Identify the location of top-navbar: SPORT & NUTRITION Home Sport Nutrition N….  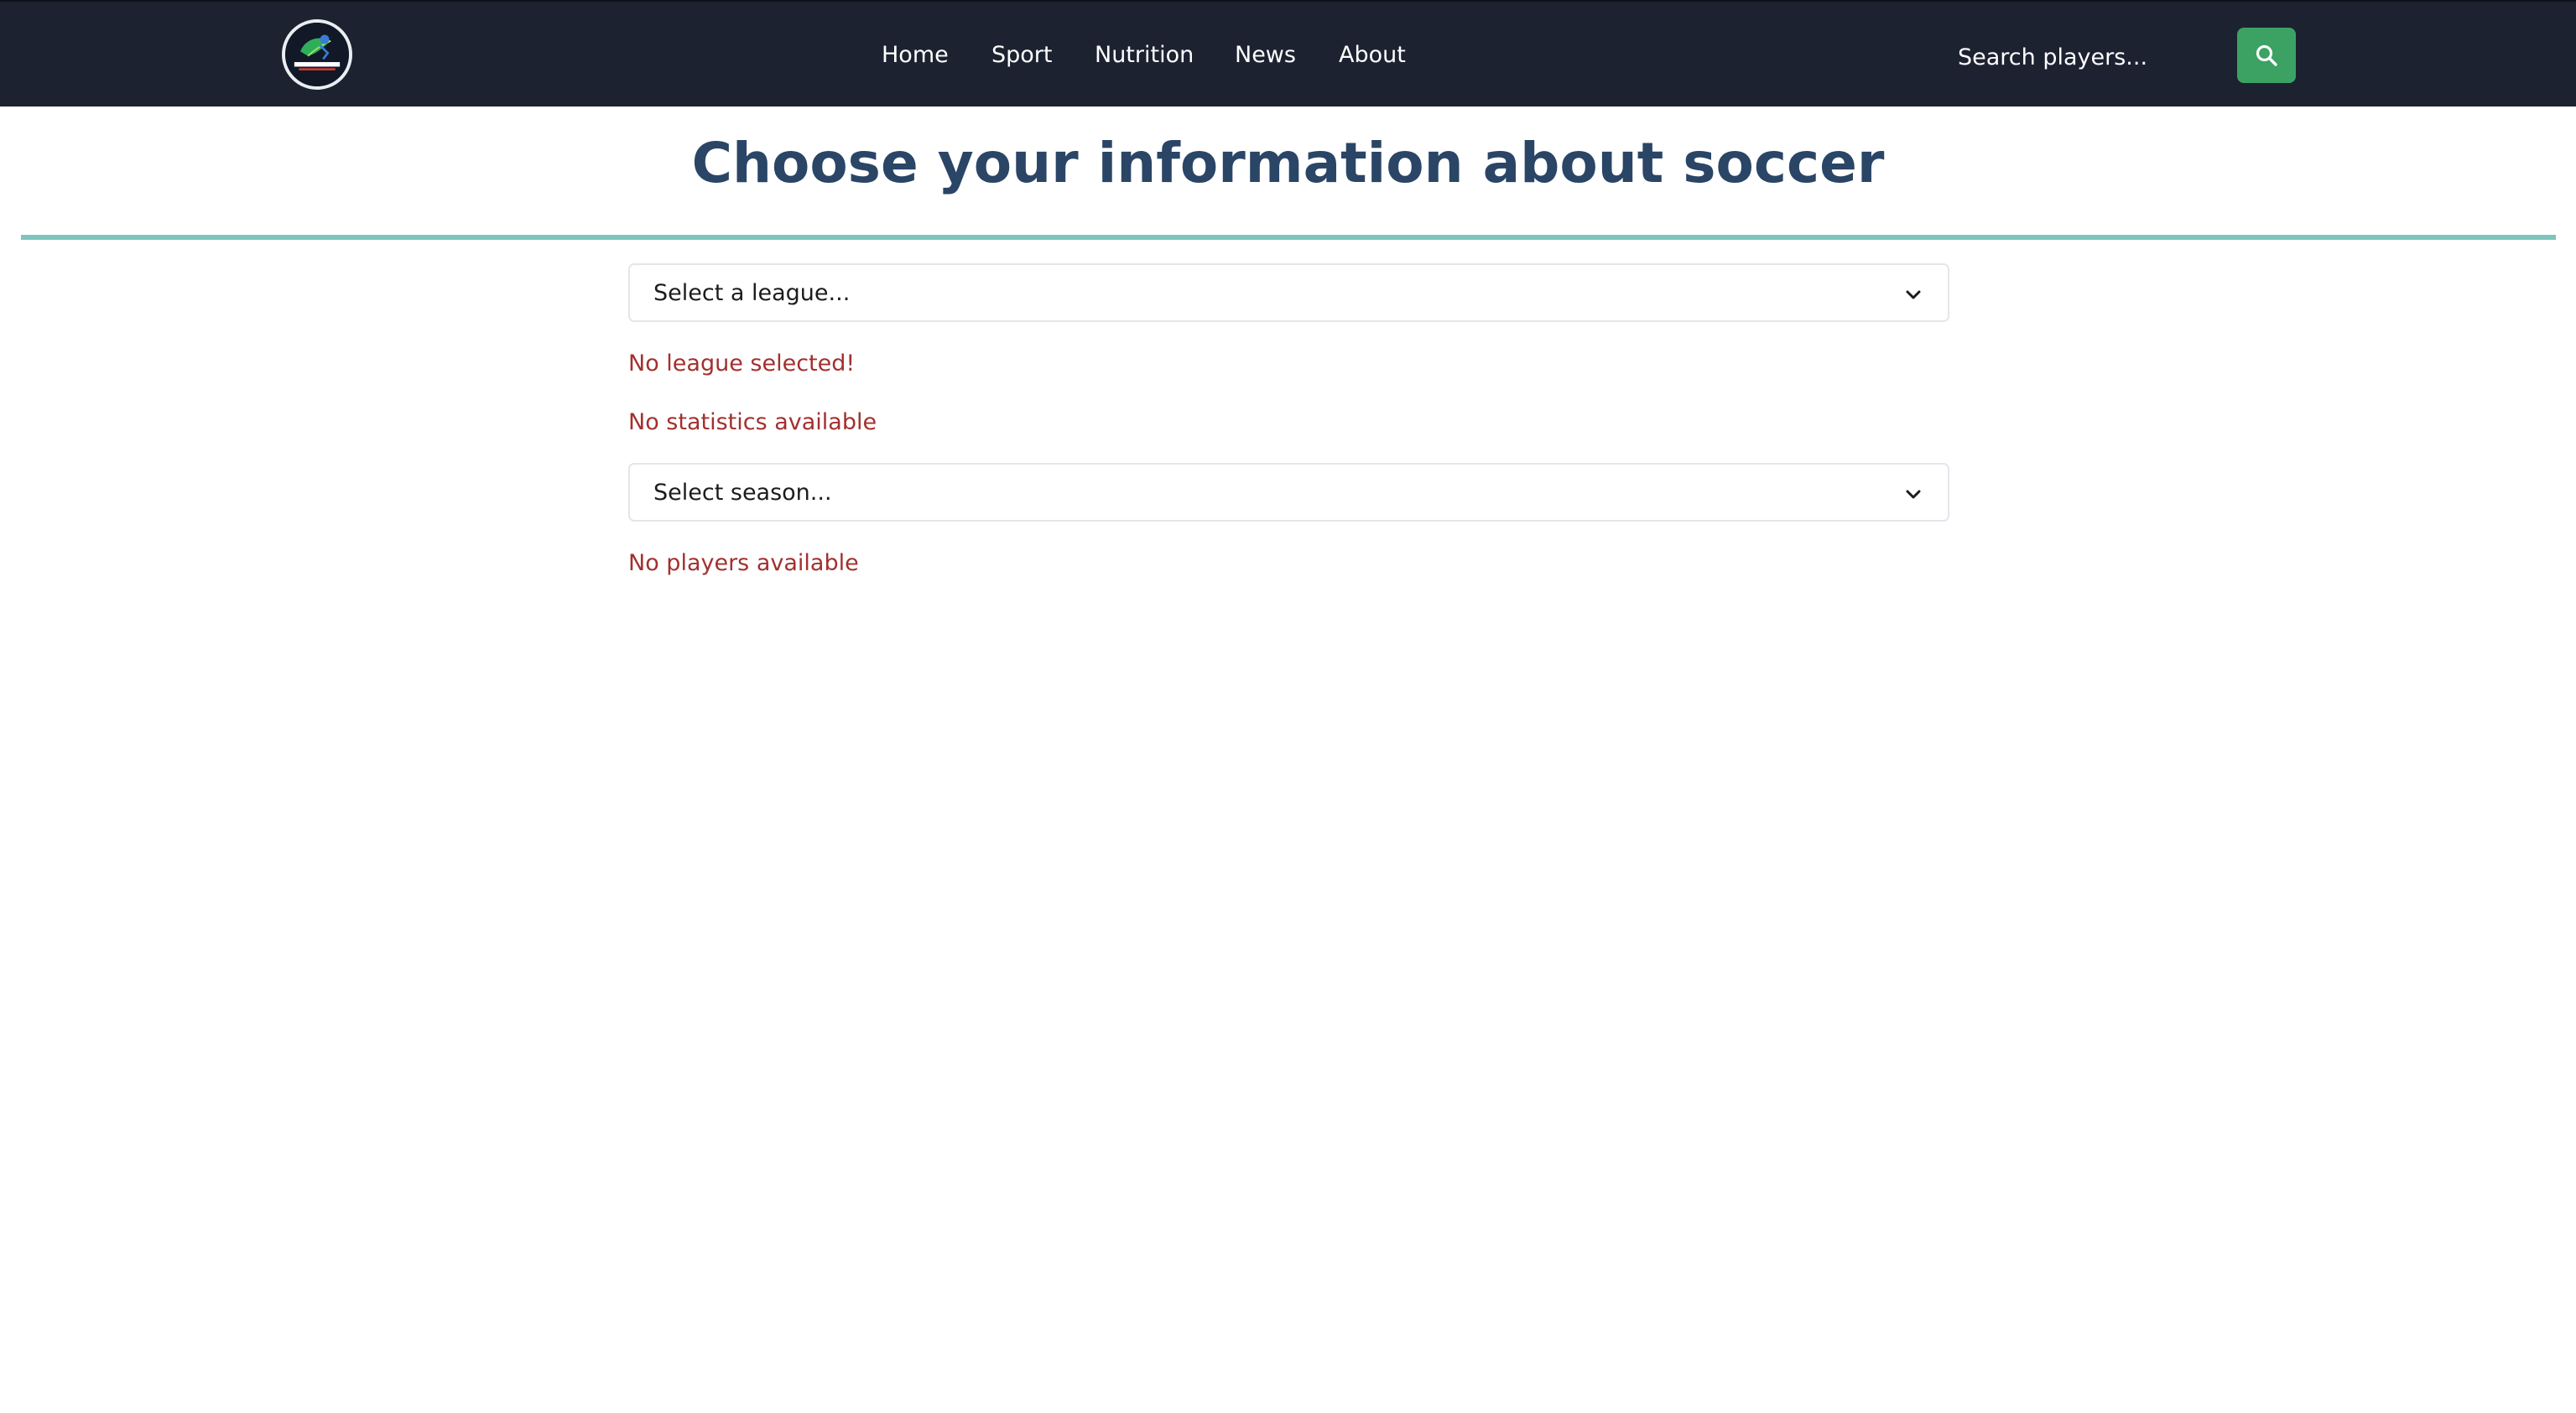
(1288, 53).